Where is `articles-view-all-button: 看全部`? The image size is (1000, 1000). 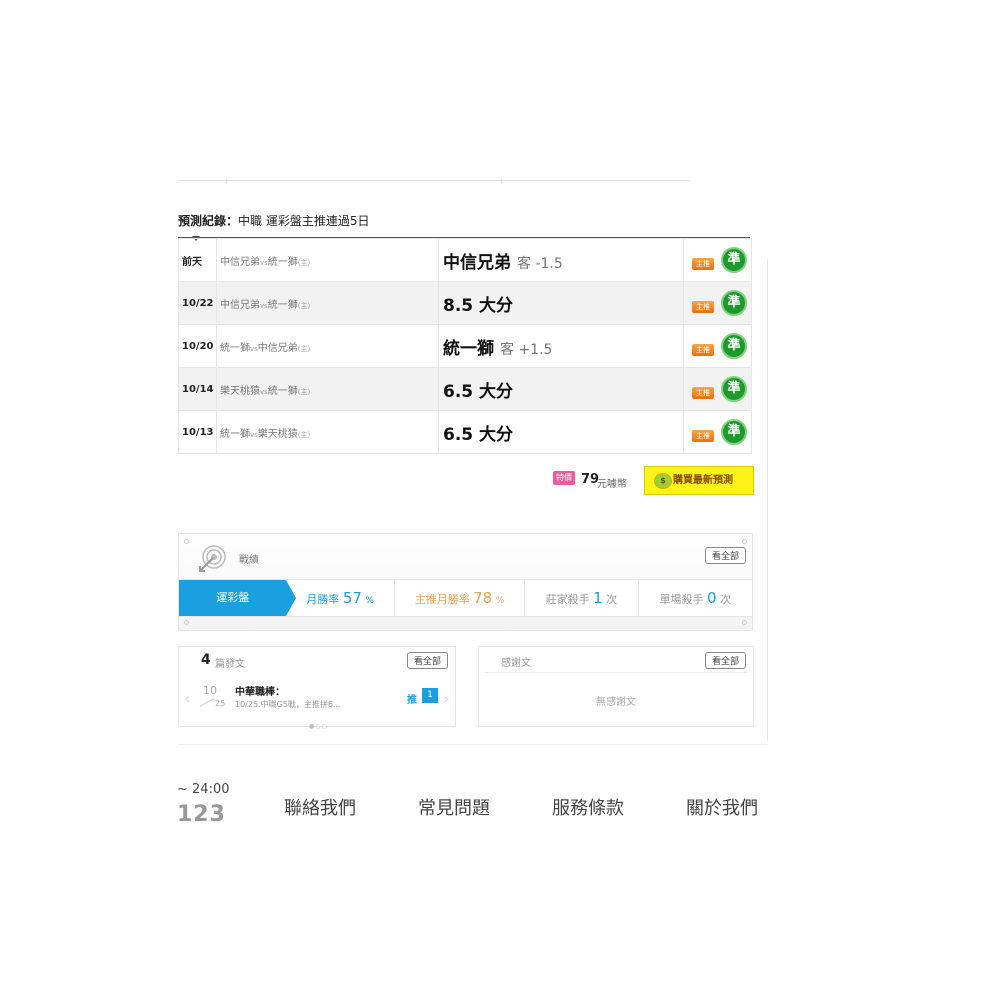 articles-view-all-button: 看全部 is located at coordinates (427, 660).